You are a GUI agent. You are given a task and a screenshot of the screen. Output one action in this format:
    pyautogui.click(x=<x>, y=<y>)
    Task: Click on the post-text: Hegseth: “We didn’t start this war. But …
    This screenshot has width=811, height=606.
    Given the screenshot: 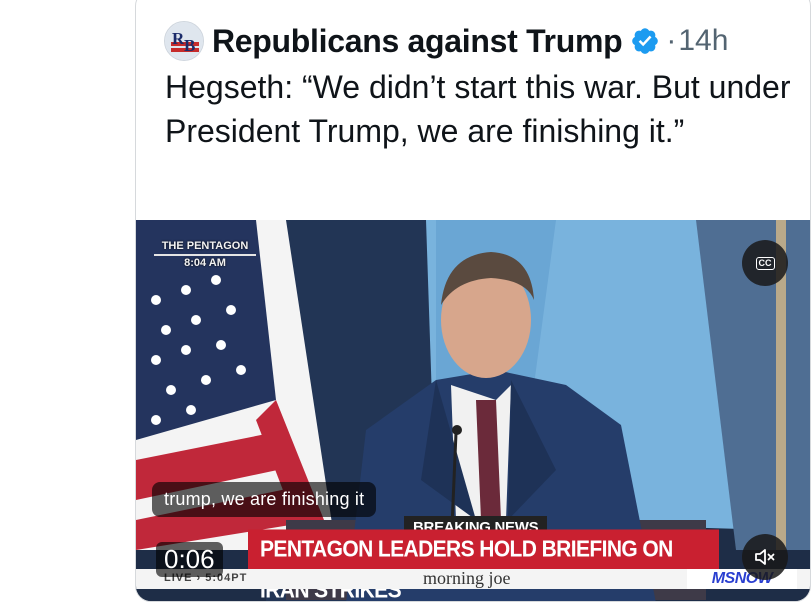 What is the action you would take?
    pyautogui.click(x=478, y=109)
    